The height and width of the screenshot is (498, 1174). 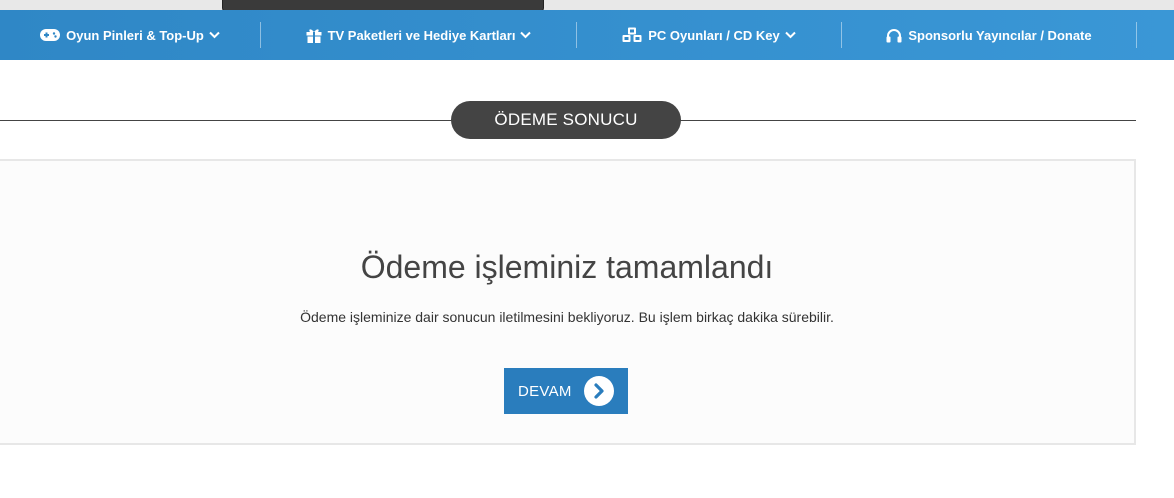 I want to click on section-title: ÖDEME SONUCU, so click(x=566, y=119).